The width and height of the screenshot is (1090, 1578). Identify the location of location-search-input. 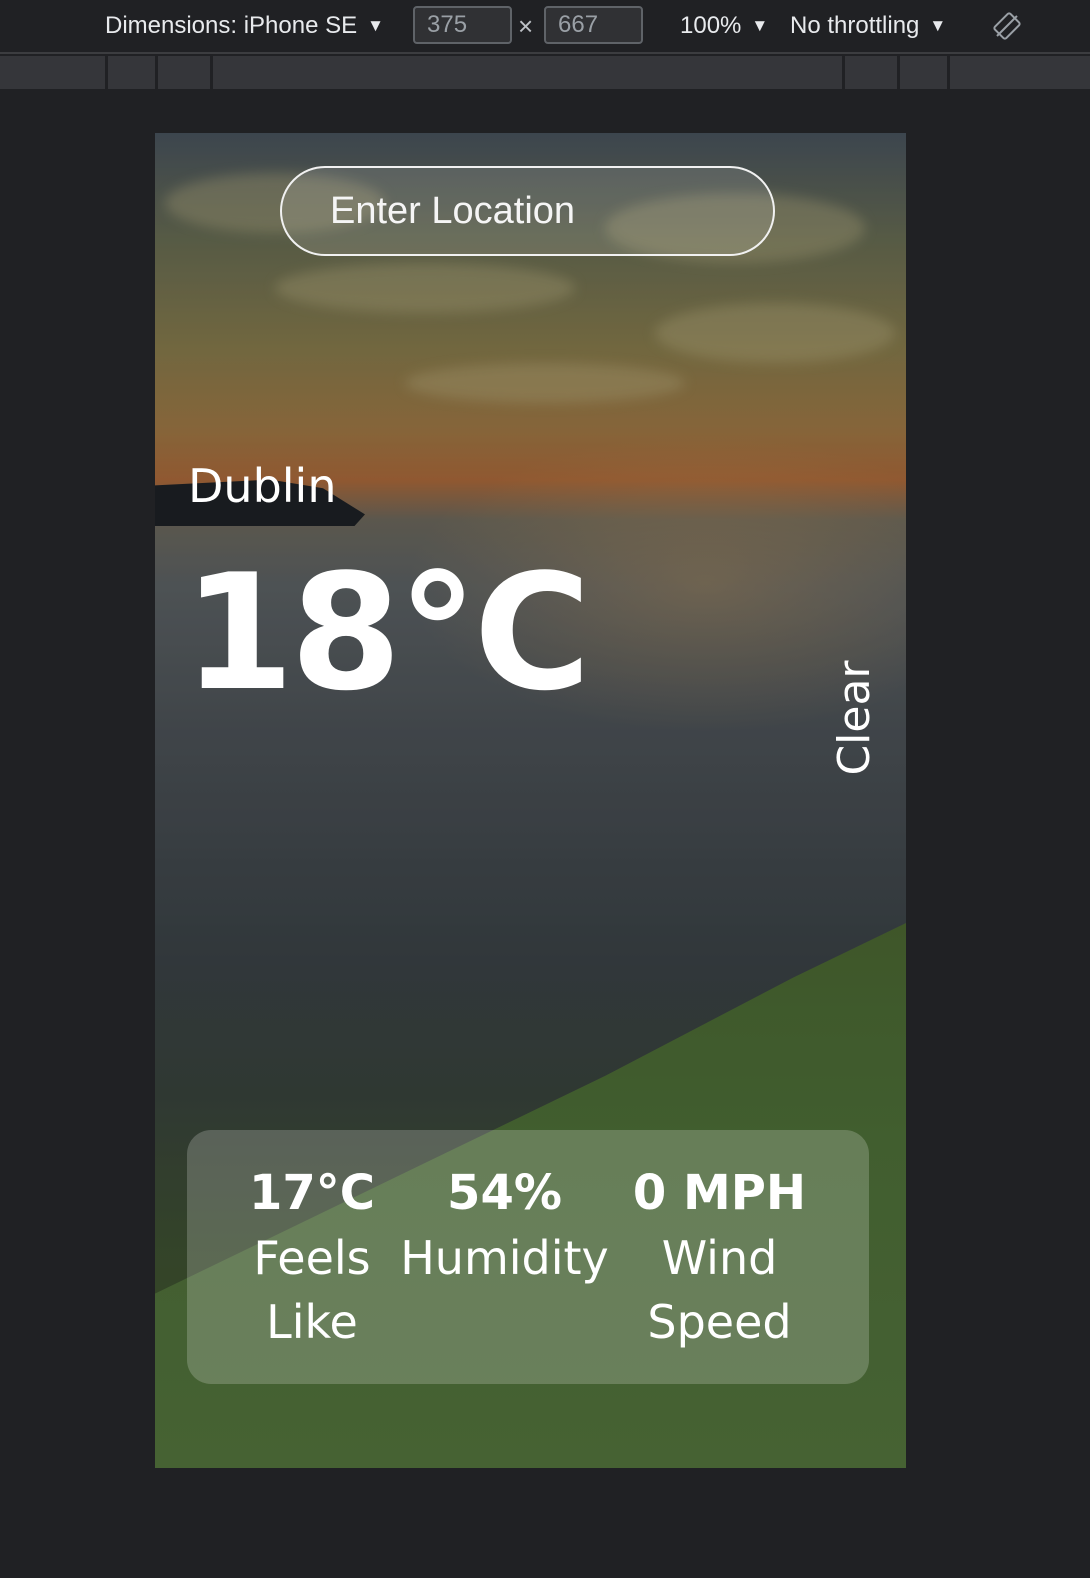
(527, 211).